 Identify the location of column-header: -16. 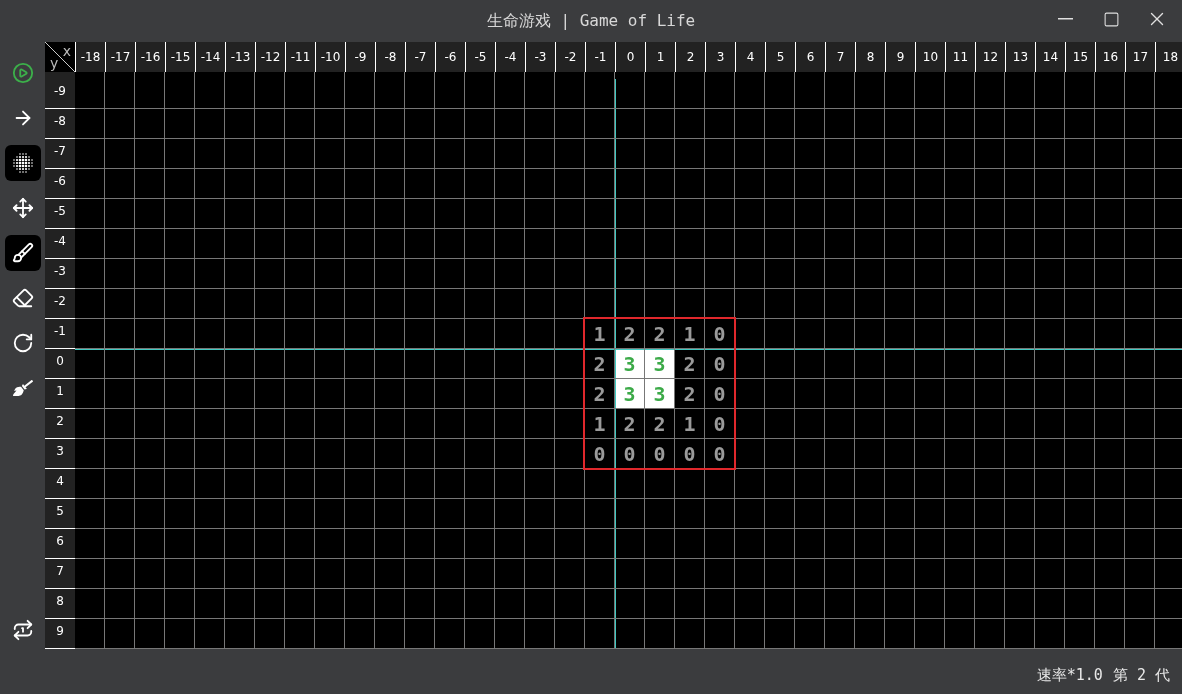
(150, 57).